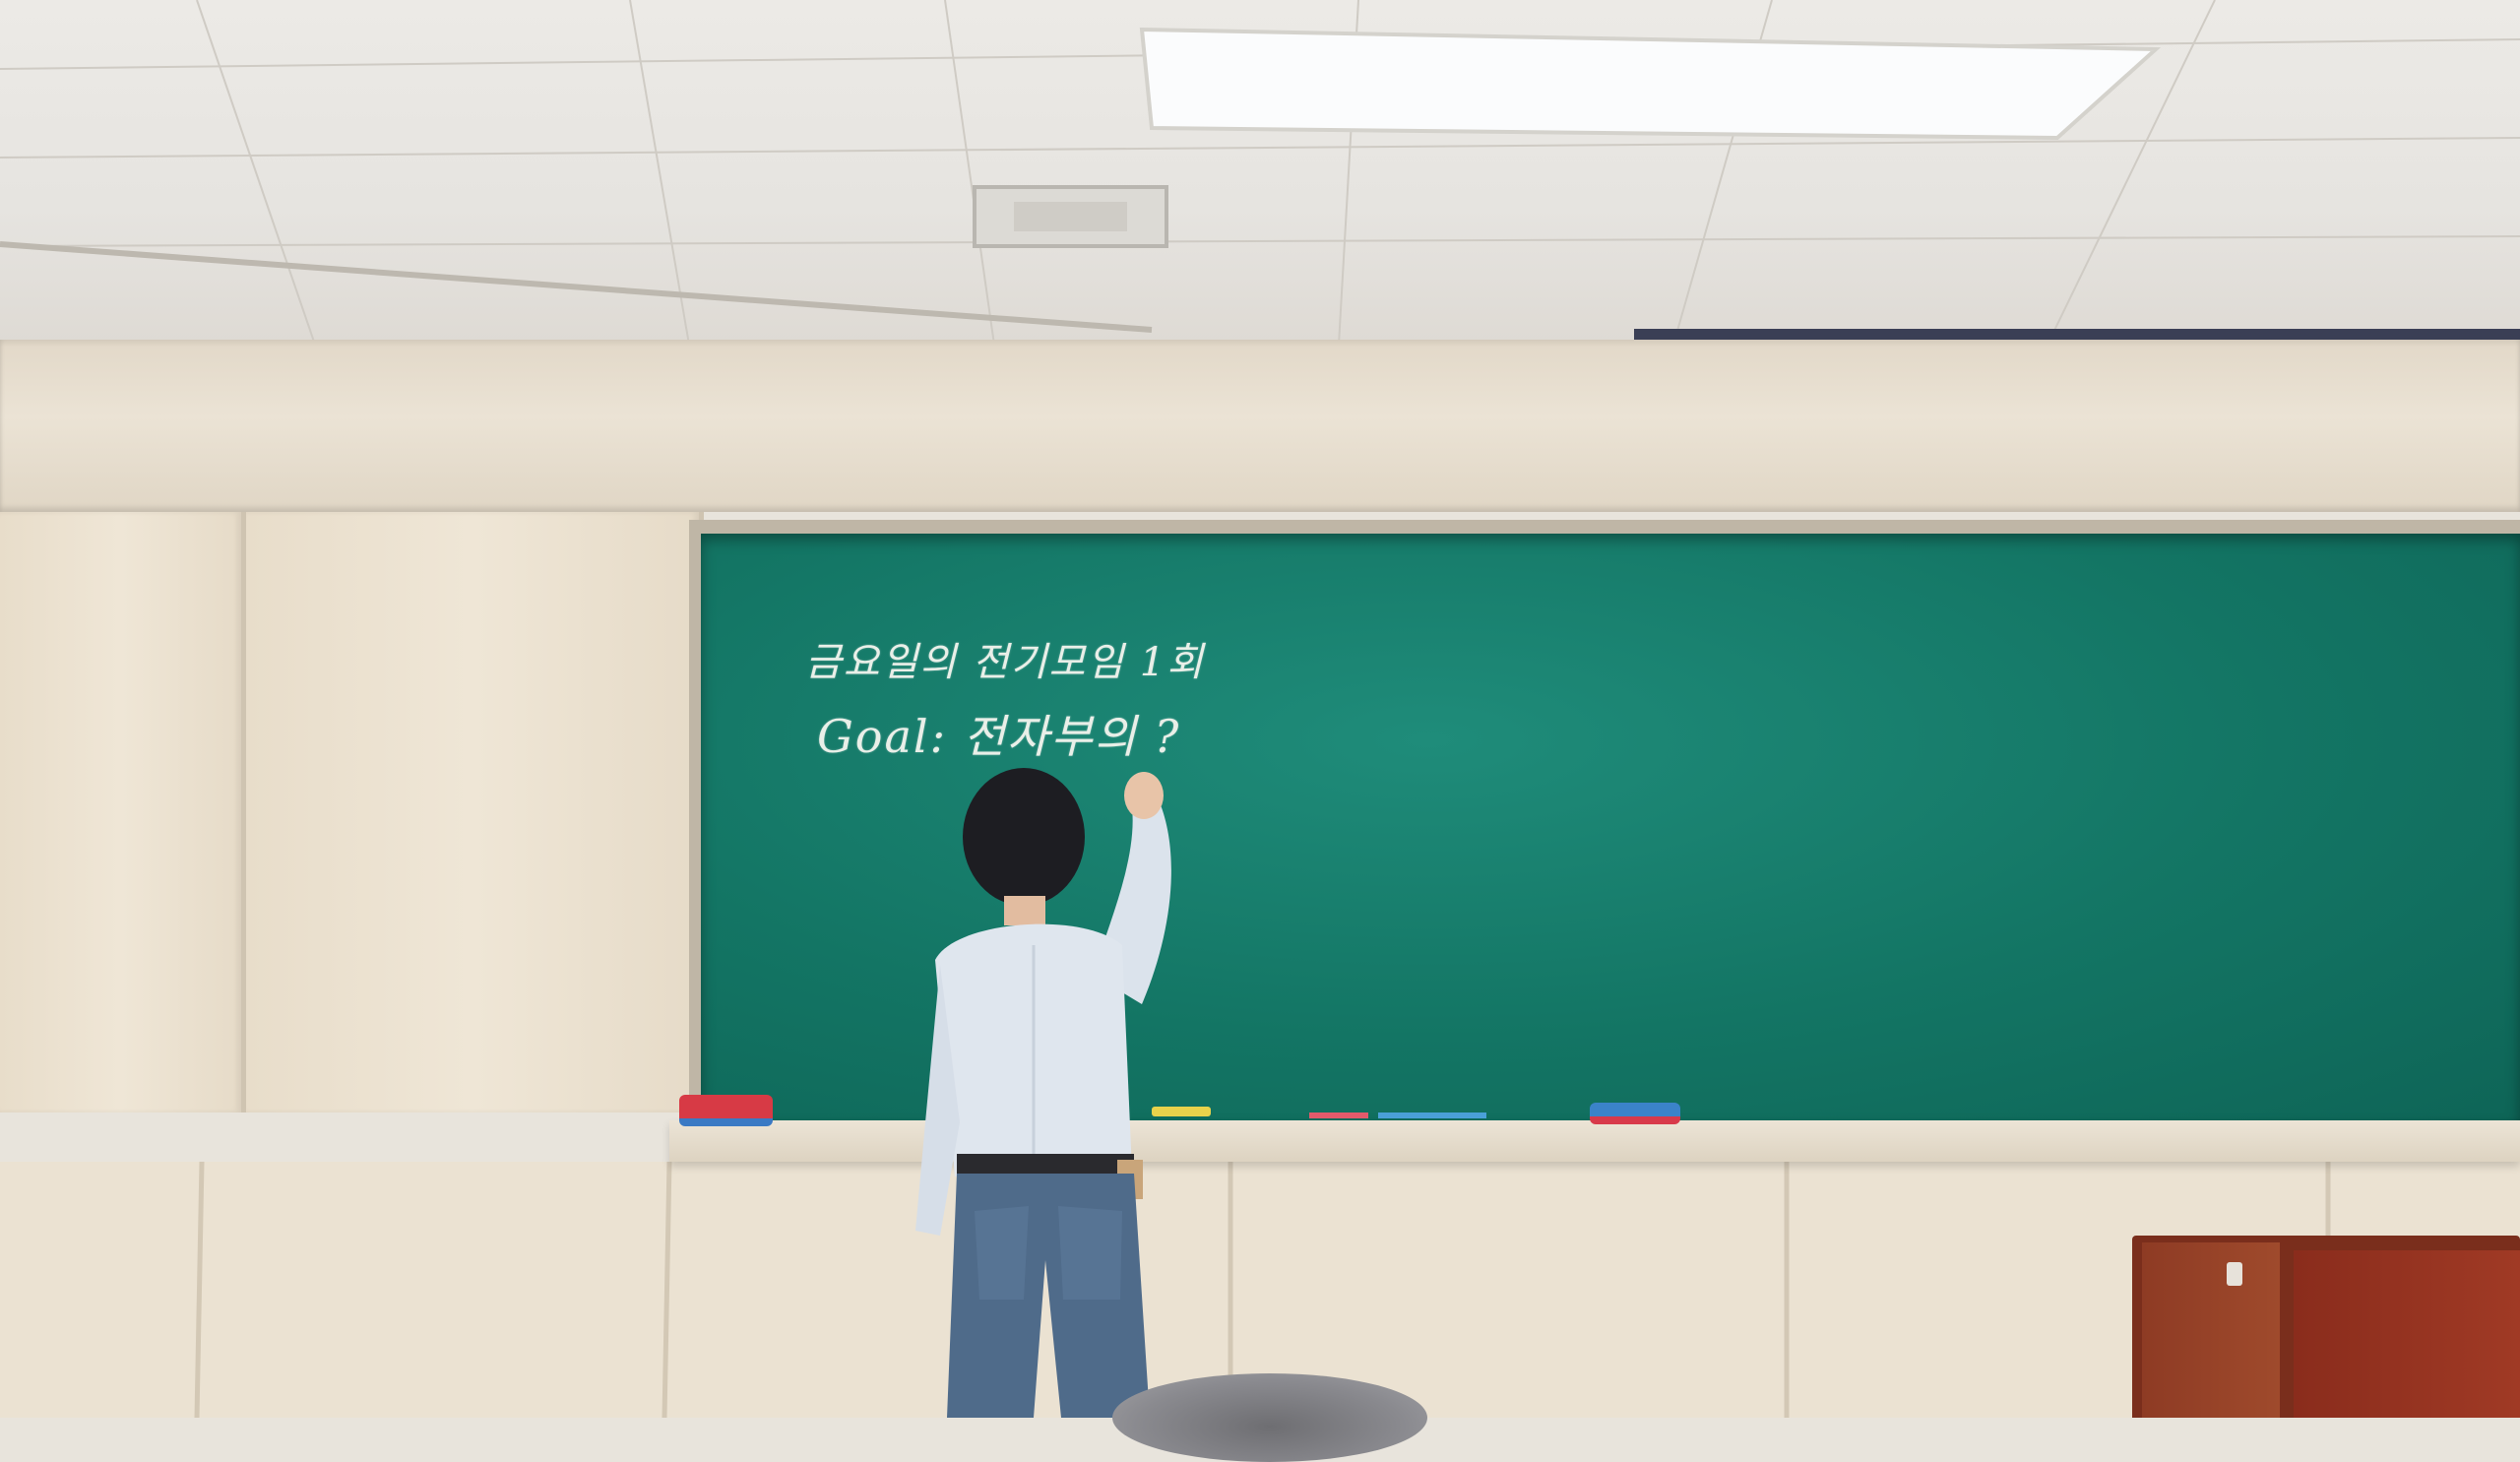  Describe the element at coordinates (1650, 84) in the screenshot. I see `ceiling-light` at that location.